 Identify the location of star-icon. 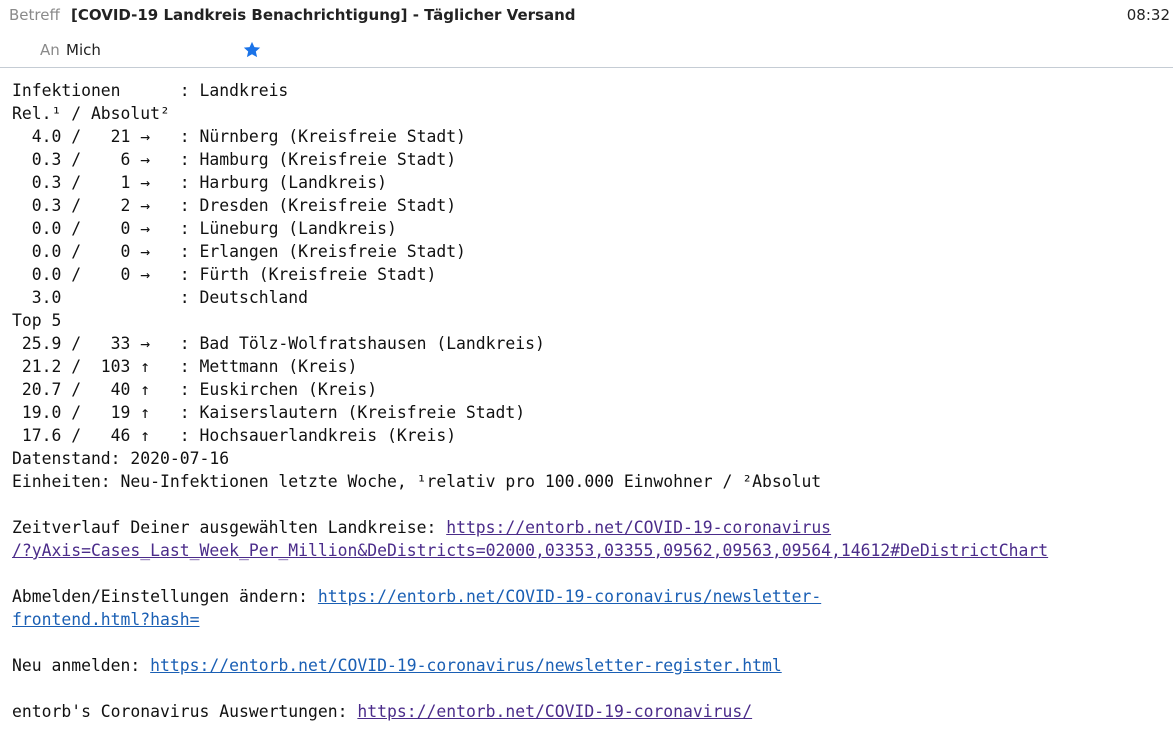
(252, 50).